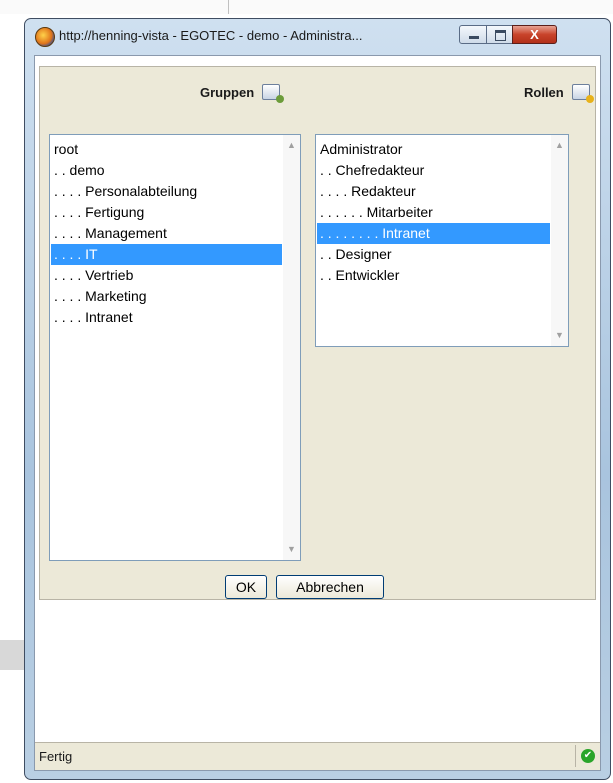 Image resolution: width=613 pixels, height=783 pixels. What do you see at coordinates (433, 170) in the screenshot?
I see `role-item: . . Chefredakteur` at bounding box center [433, 170].